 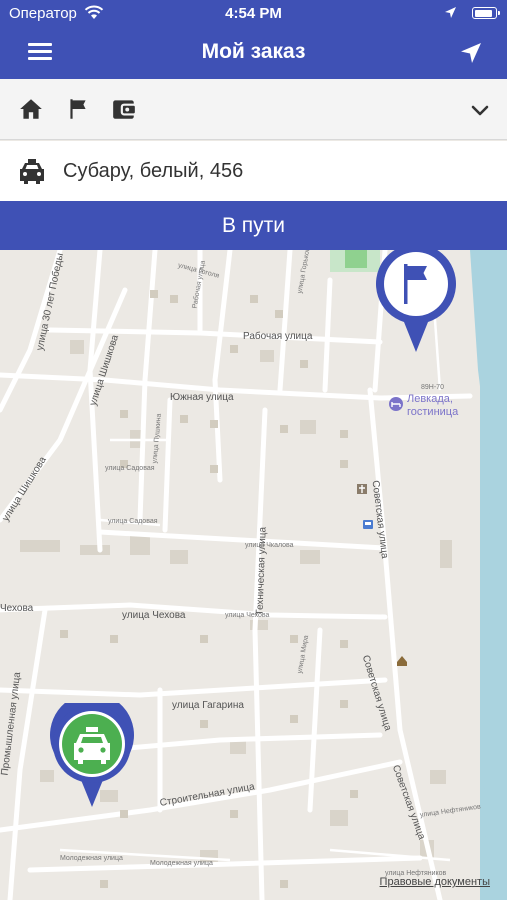 What do you see at coordinates (450, 12) in the screenshot?
I see `location-services-icon` at bounding box center [450, 12].